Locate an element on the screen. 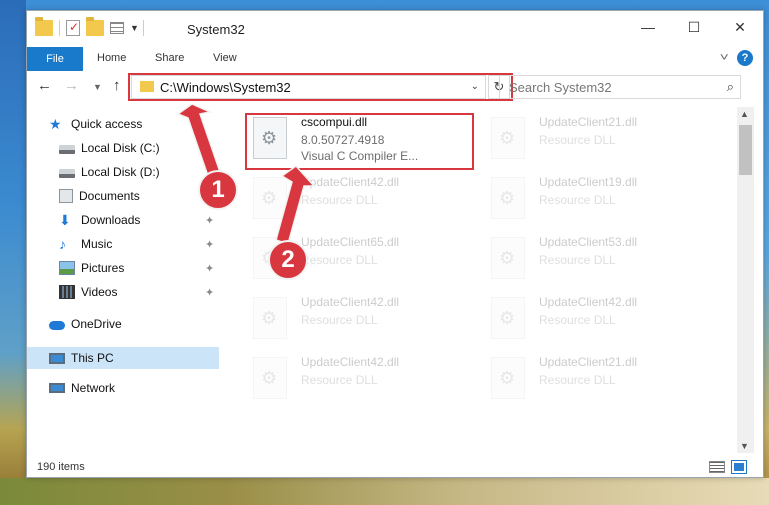 The image size is (769, 505). back-arrow-icon: ← is located at coordinates (44, 85).